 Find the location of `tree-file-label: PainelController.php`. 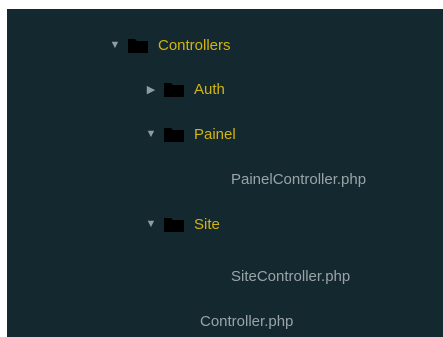

tree-file-label: PainelController.php is located at coordinates (299, 179).